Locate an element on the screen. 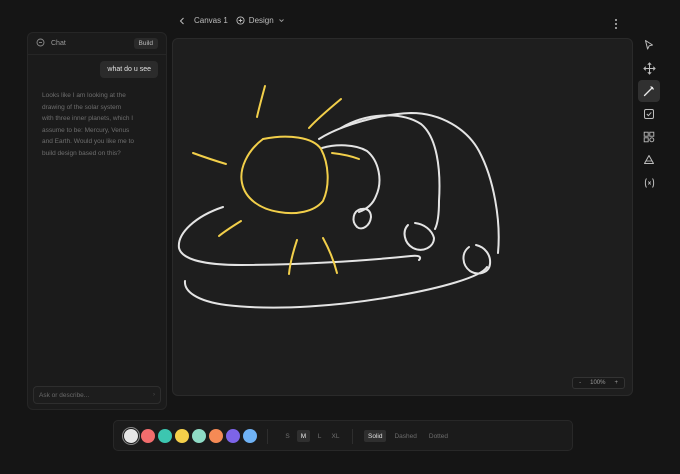  size-option-l: L is located at coordinates (319, 436).